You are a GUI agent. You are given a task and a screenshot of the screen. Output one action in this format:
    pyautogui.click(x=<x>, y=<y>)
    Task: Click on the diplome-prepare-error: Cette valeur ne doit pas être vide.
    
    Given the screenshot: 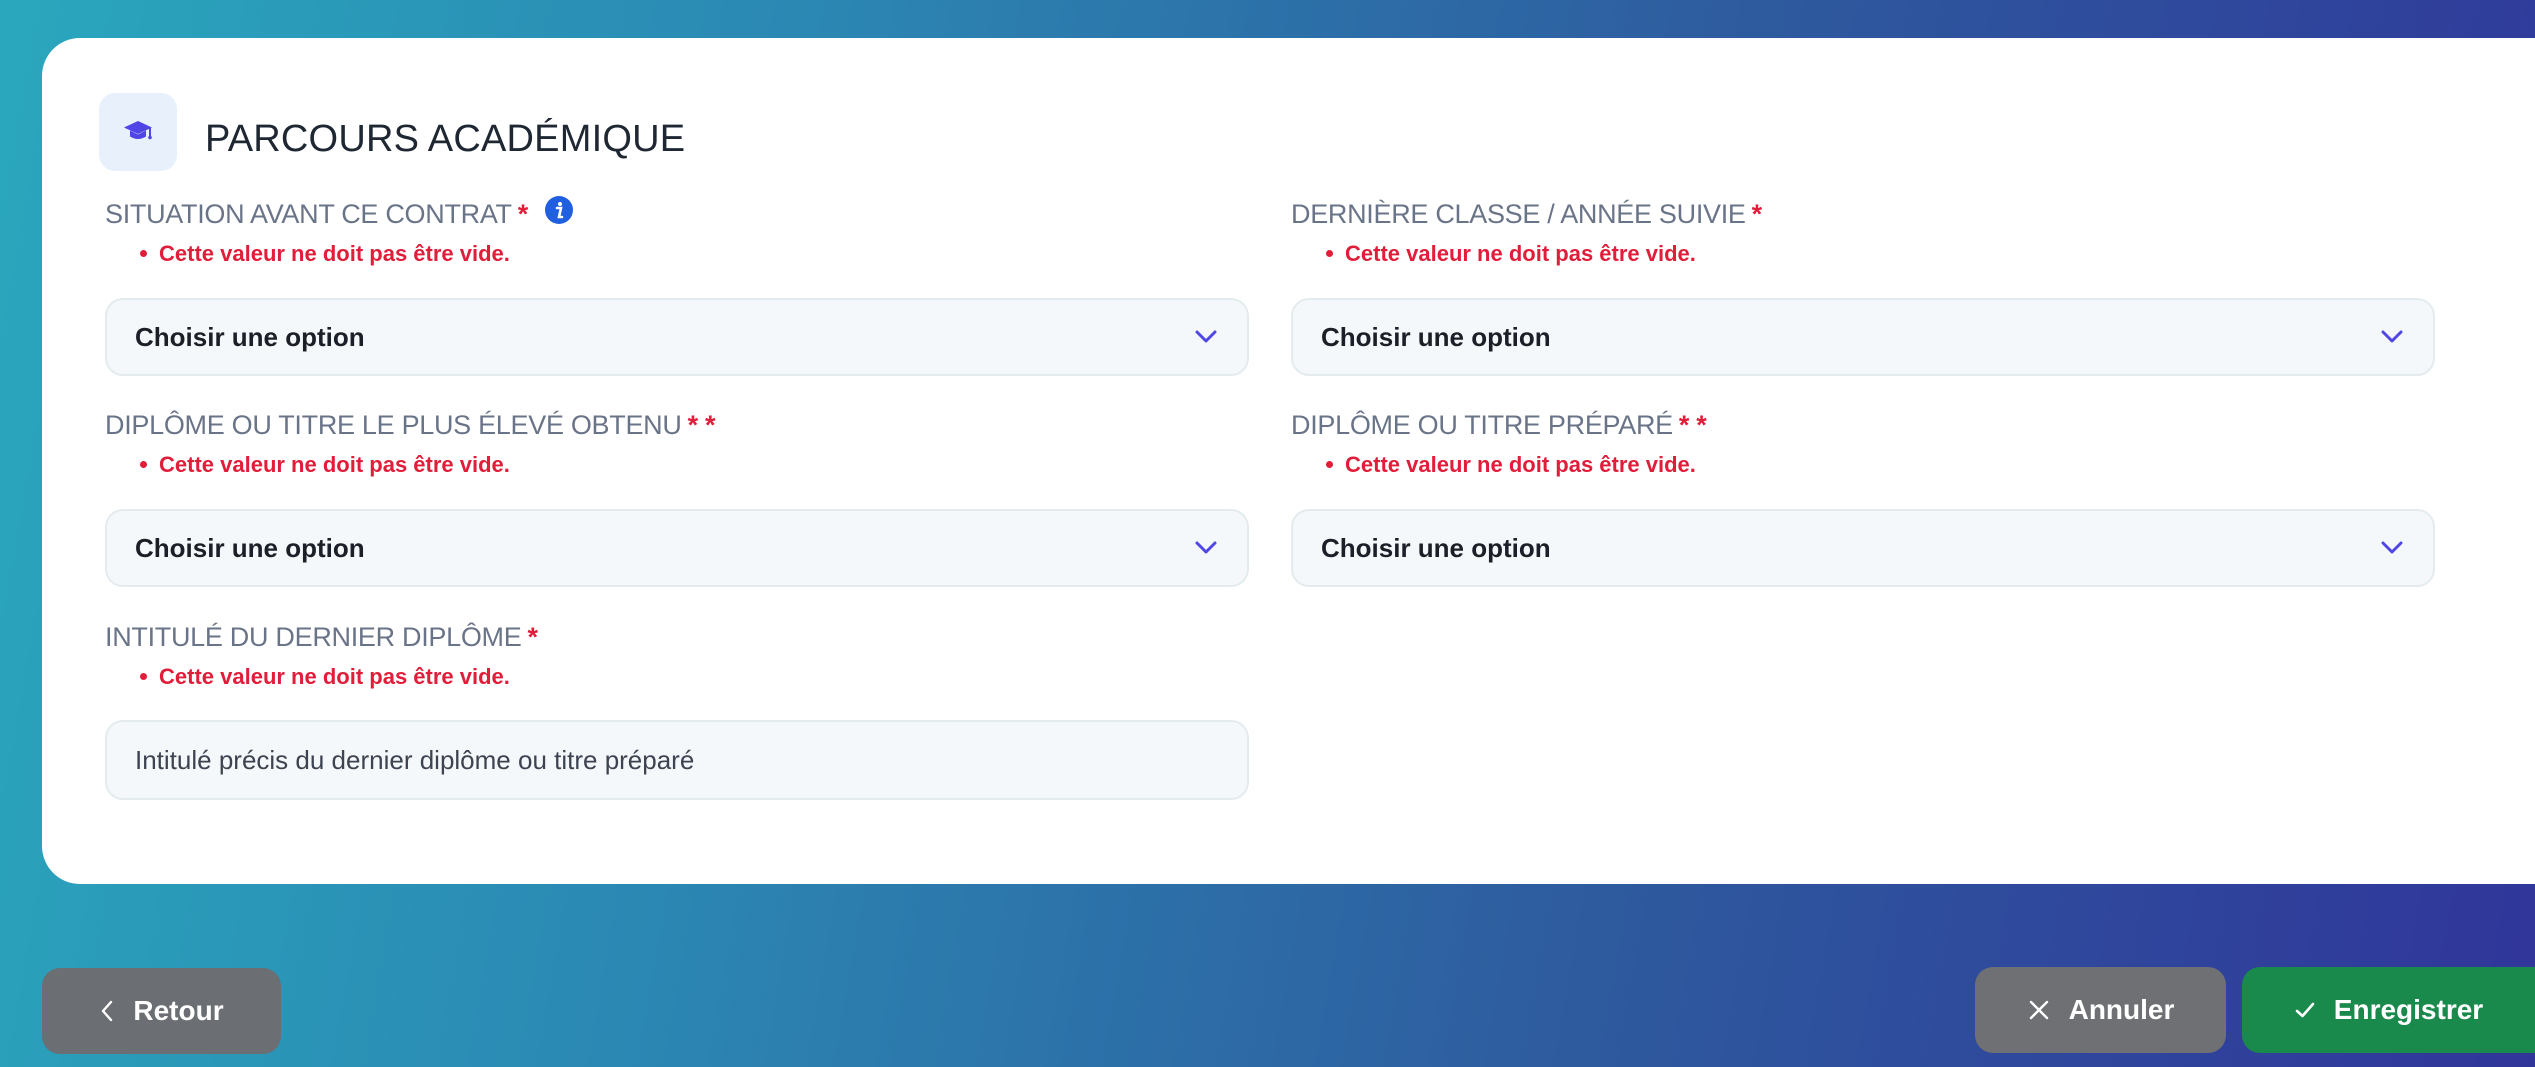 What is the action you would take?
    pyautogui.click(x=1511, y=465)
    